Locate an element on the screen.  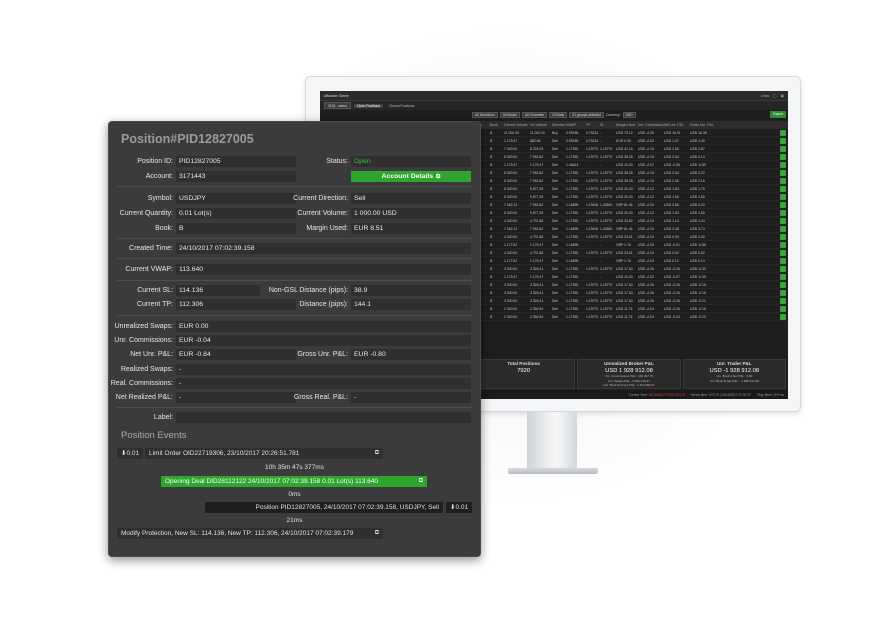
grid-column-header: Direction is located at coordinates (559, 125).